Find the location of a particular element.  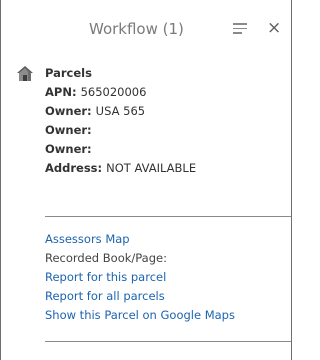

field-value: 565020006 is located at coordinates (113, 92).